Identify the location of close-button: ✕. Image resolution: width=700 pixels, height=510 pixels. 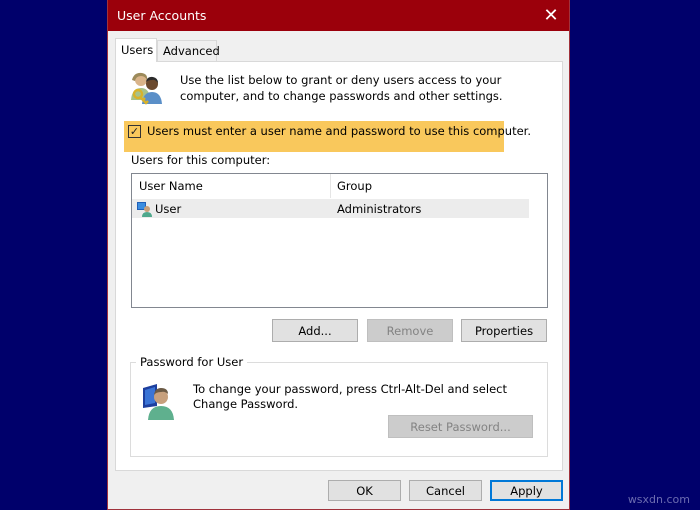
(551, 15).